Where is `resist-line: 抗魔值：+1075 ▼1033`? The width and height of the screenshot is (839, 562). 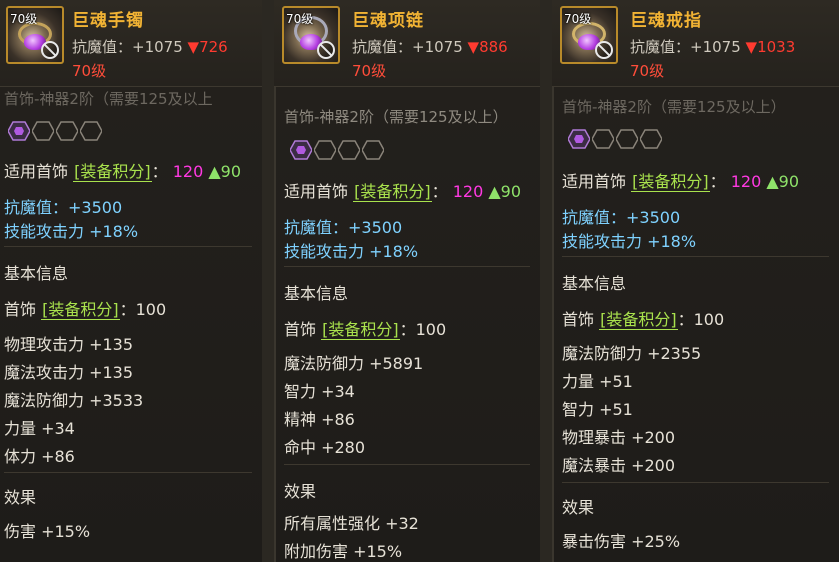
resist-line: 抗魔值：+1075 ▼1033 is located at coordinates (712, 46).